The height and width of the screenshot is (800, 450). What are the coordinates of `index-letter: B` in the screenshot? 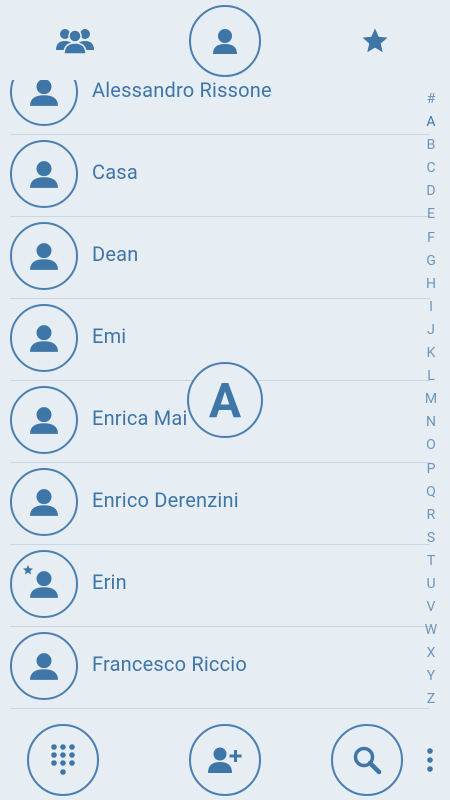 It's located at (431, 145).